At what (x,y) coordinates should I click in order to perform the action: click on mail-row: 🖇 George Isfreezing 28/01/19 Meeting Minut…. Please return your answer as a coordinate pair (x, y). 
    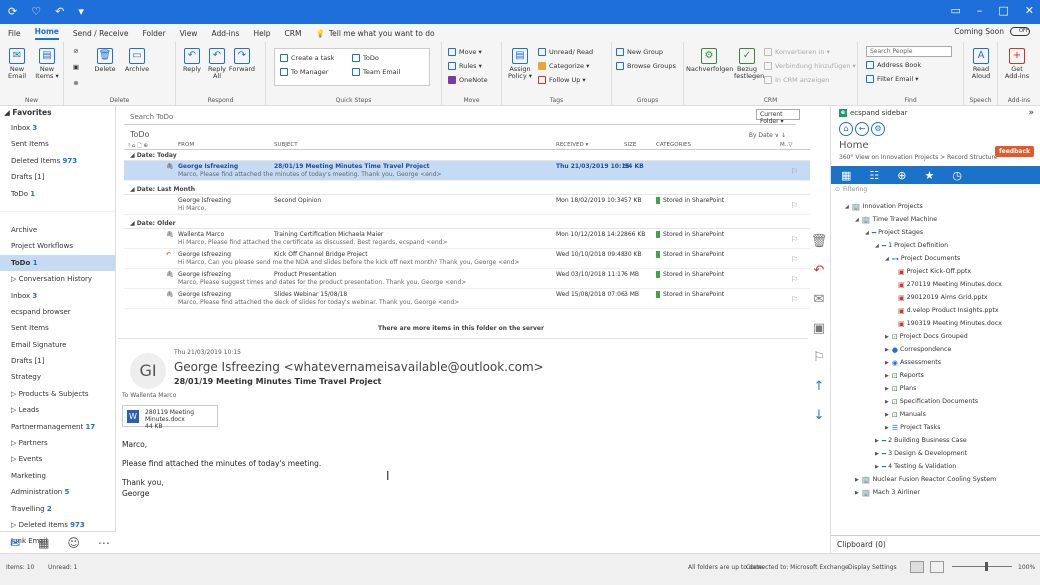
    Looking at the image, I should click on (467, 171).